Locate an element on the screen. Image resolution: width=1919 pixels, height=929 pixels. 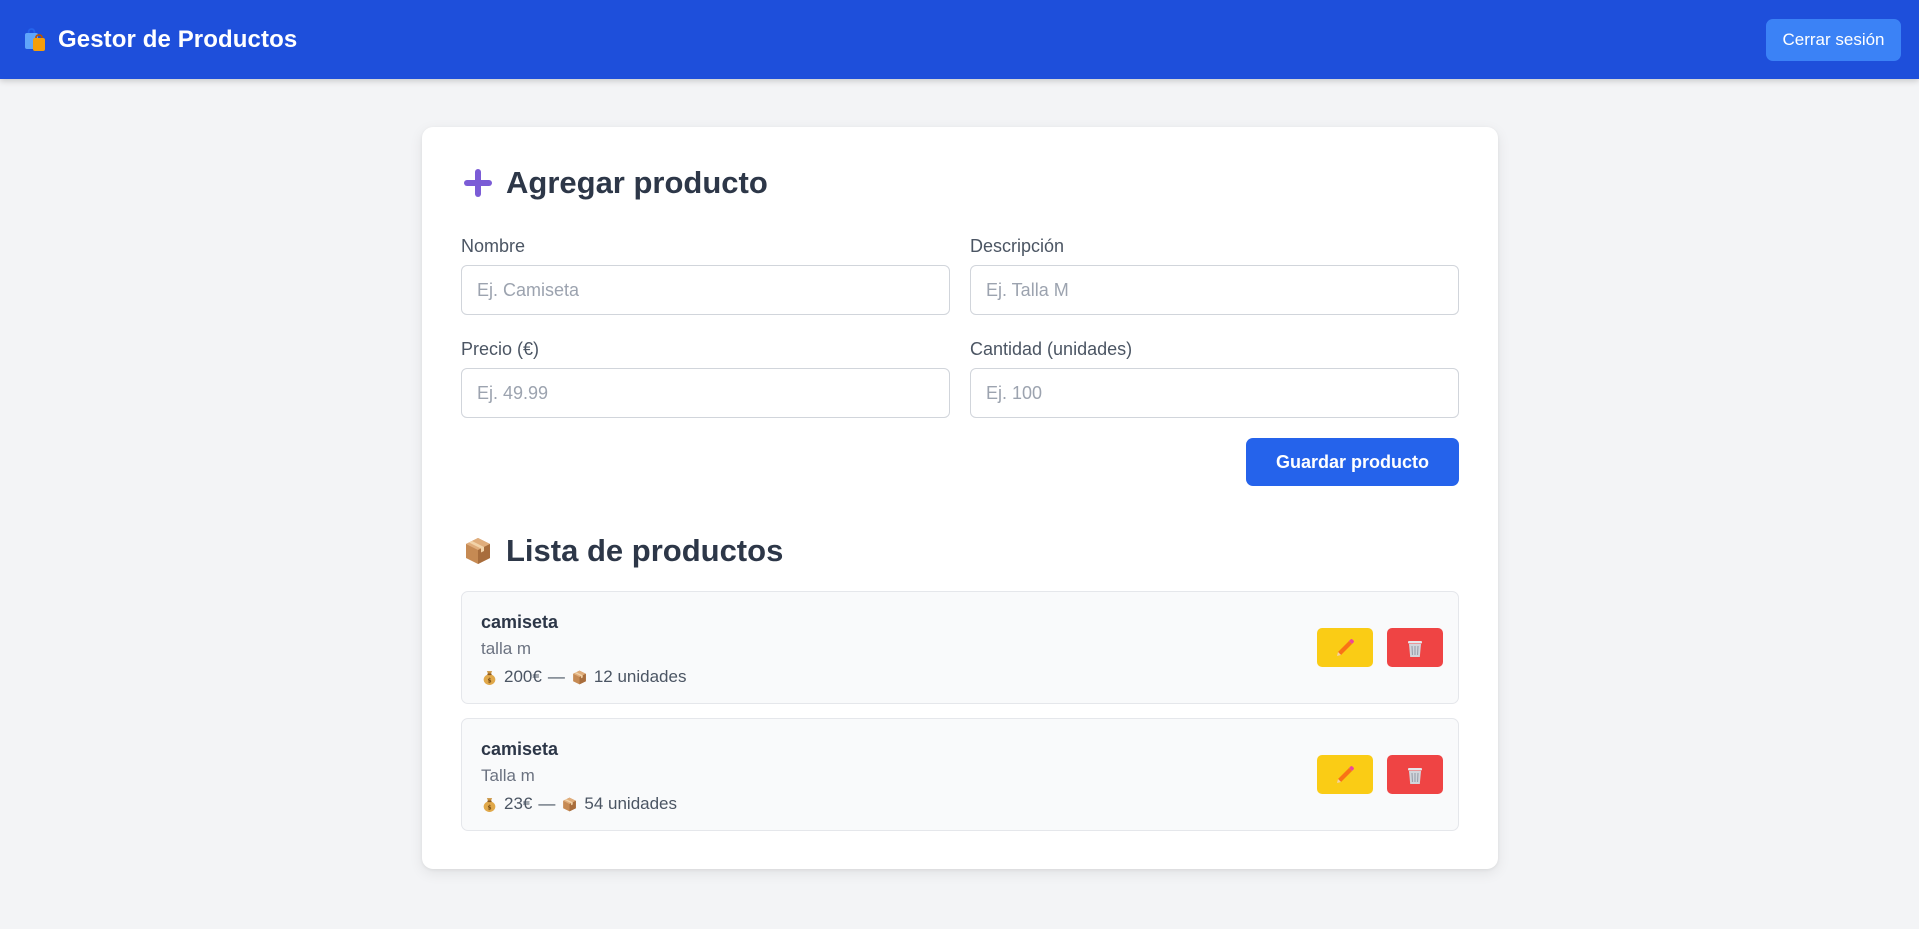
shopping-bags-icon is located at coordinates (35, 39).